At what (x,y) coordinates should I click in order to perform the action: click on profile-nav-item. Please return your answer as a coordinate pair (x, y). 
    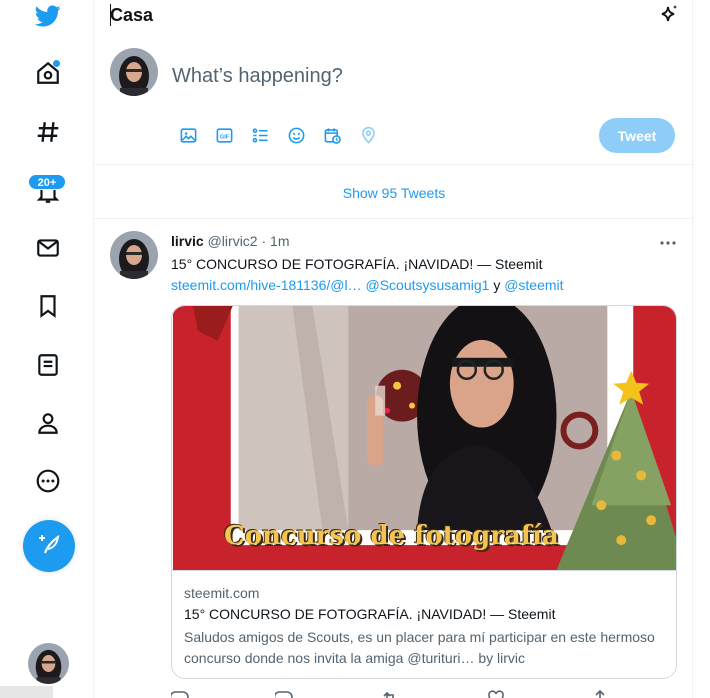
    Looking at the image, I should click on (48, 425).